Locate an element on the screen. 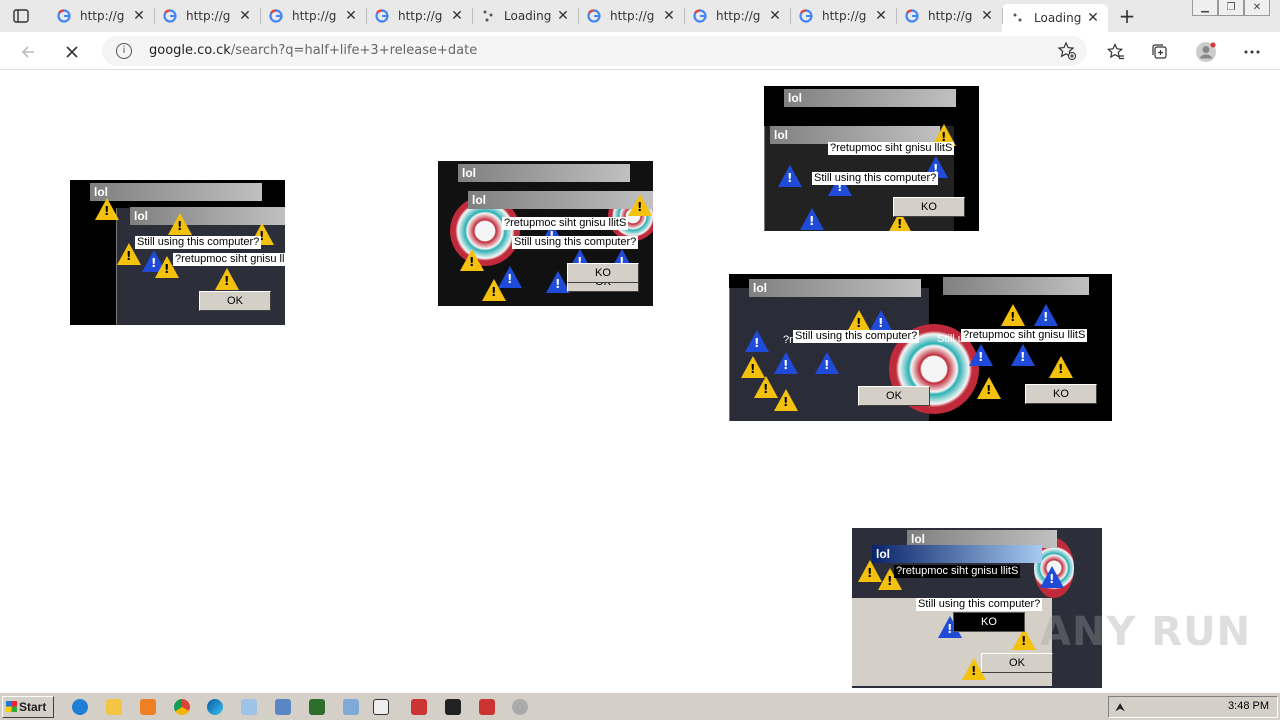 The height and width of the screenshot is (720, 1280). restore-icon: ❐ is located at coordinates (1231, 8).